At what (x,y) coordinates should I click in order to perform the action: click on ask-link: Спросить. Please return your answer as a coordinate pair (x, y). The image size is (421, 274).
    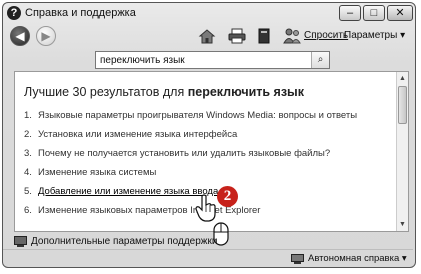
    Looking at the image, I should click on (326, 35).